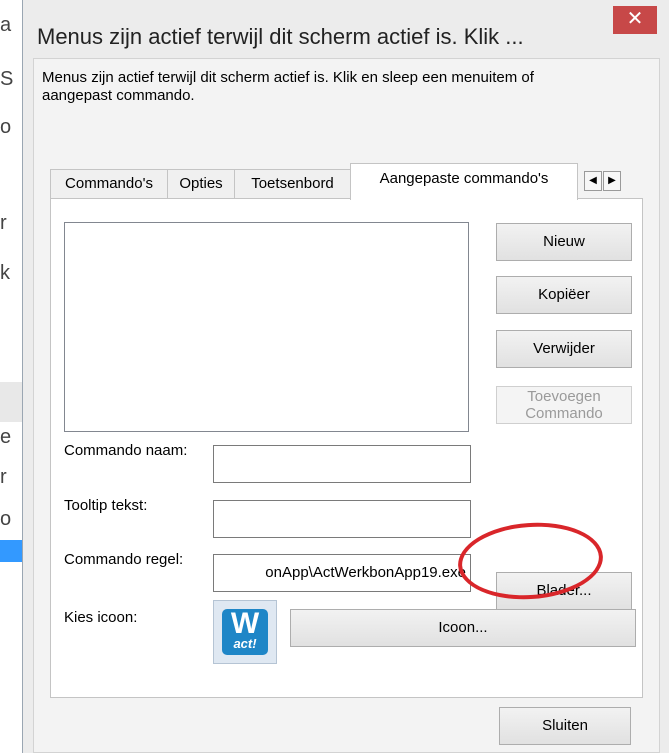  Describe the element at coordinates (106, 505) in the screenshot. I see `tooltip-tekst-label: Tooltip tekst:` at that location.